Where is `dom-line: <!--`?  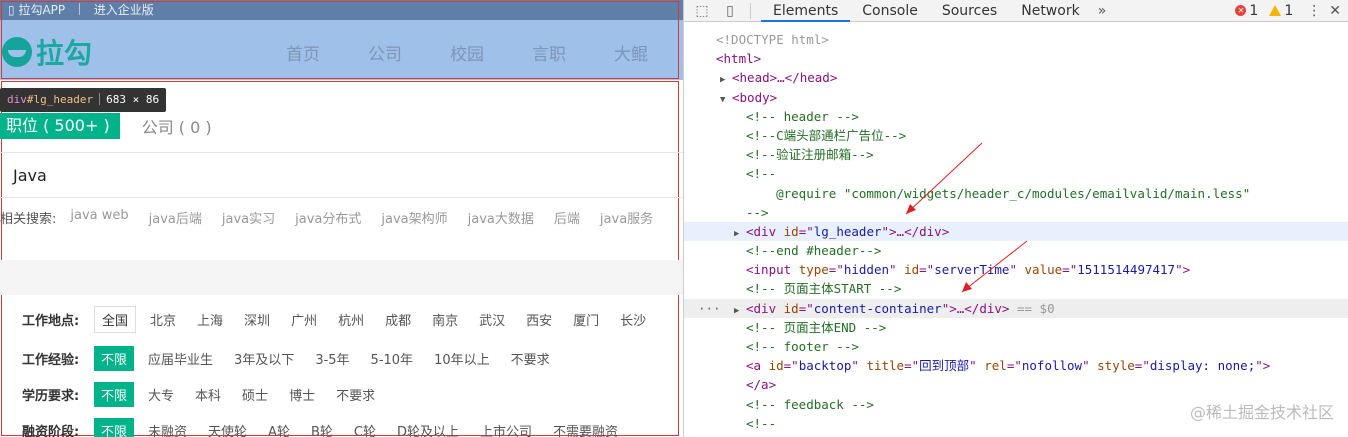
dom-line: <!-- is located at coordinates (1016, 173).